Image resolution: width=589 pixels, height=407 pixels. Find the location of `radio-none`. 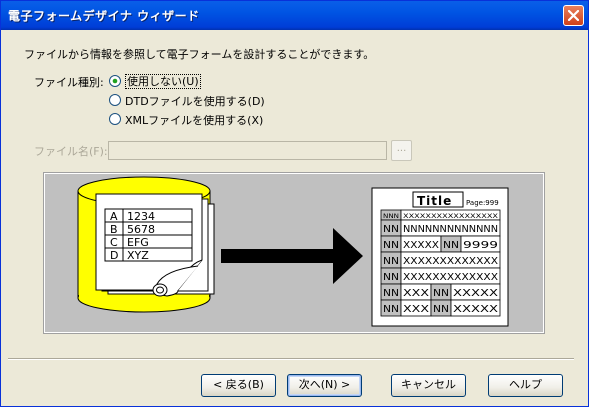

radio-none is located at coordinates (115, 81).